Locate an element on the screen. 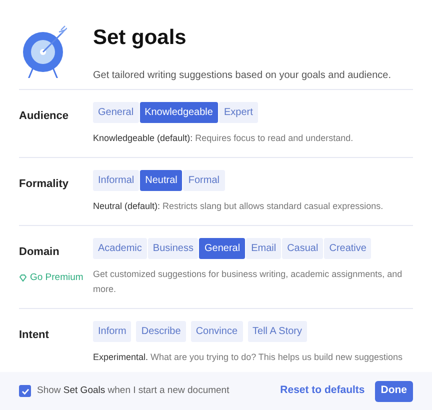 The width and height of the screenshot is (432, 410). checkbox is located at coordinates (25, 391).